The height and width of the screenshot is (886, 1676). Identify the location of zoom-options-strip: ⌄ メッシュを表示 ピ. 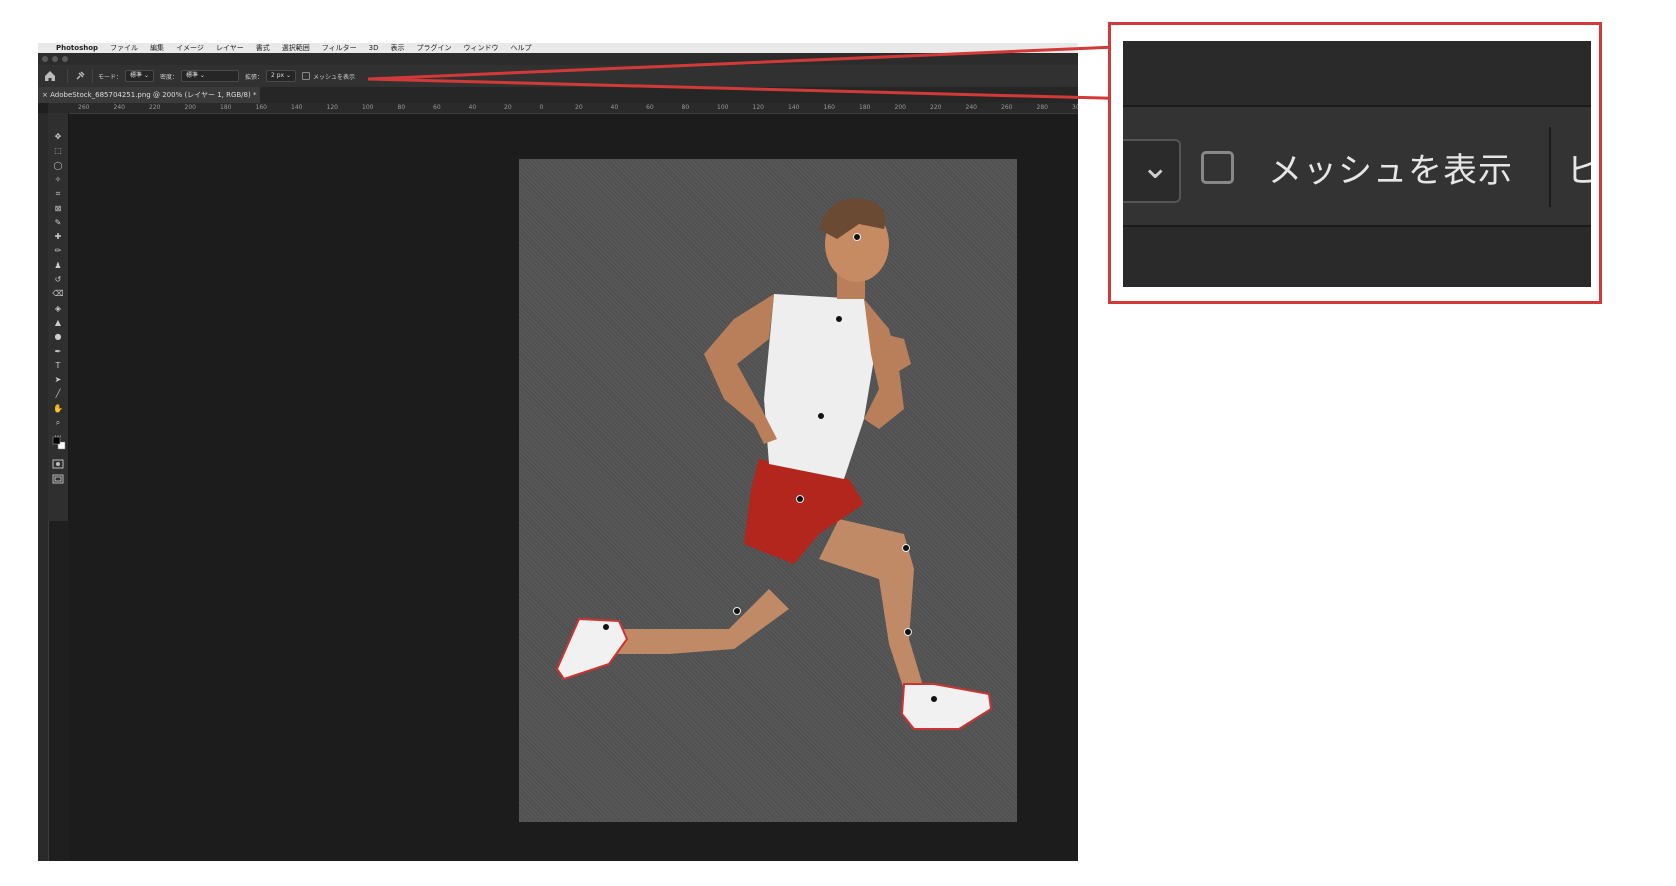
(1357, 167).